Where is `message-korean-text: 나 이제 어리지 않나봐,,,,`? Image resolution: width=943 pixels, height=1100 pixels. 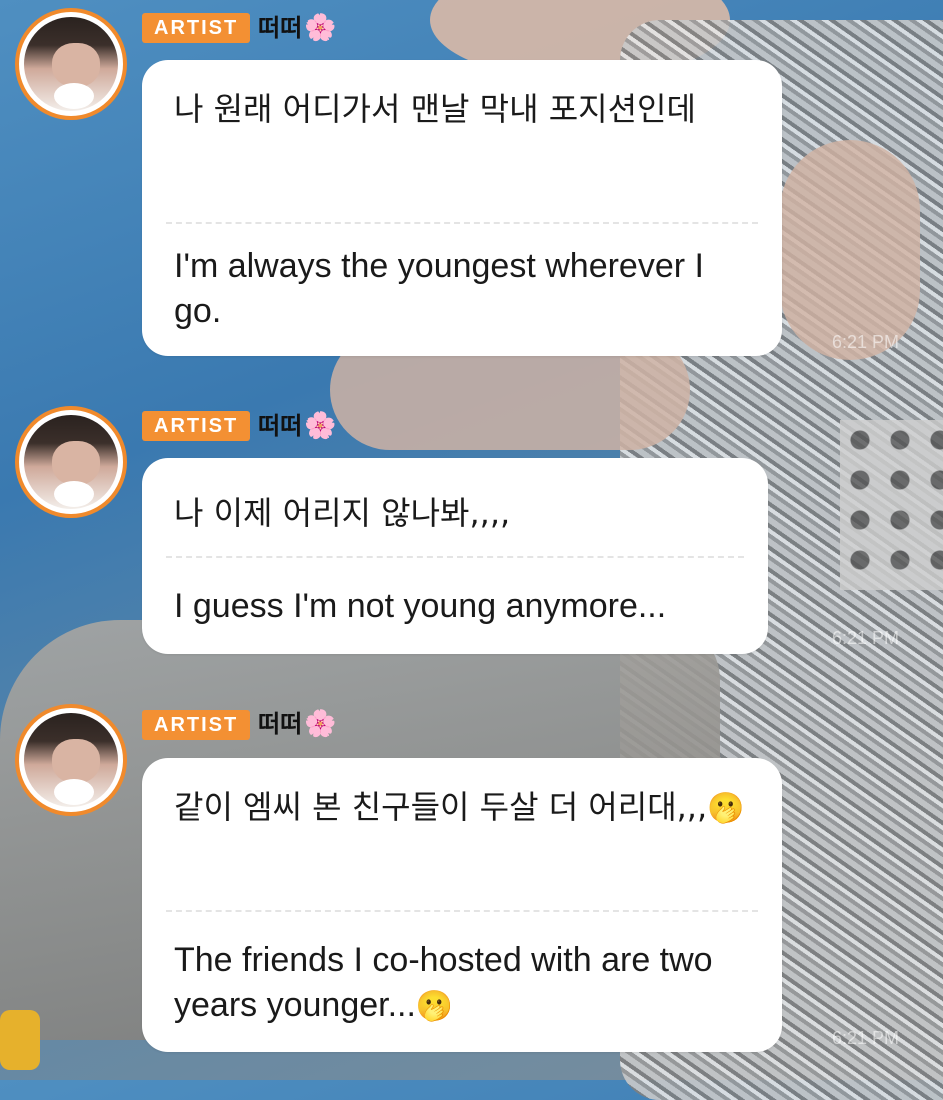 message-korean-text: 나 이제 어리지 않나봐,,,, is located at coordinates (342, 513).